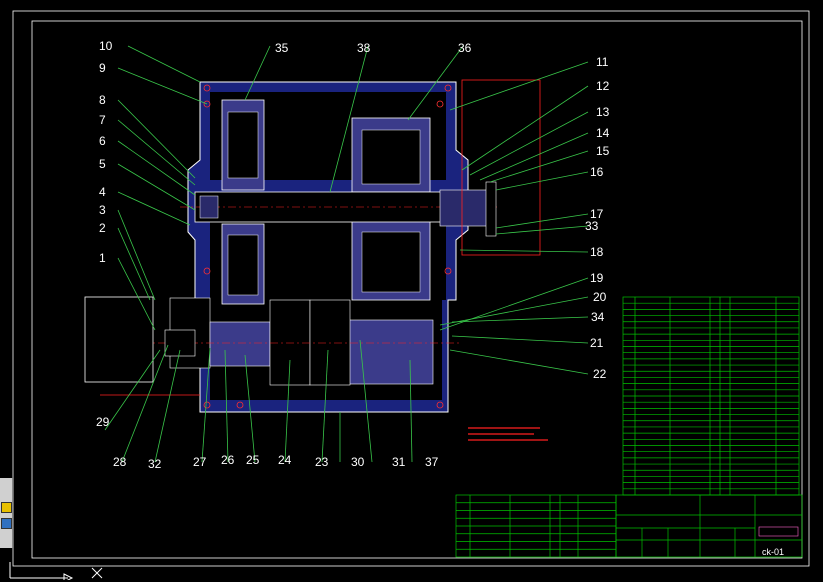 The image size is (823, 582). I want to click on part-label: 38, so click(364, 48).